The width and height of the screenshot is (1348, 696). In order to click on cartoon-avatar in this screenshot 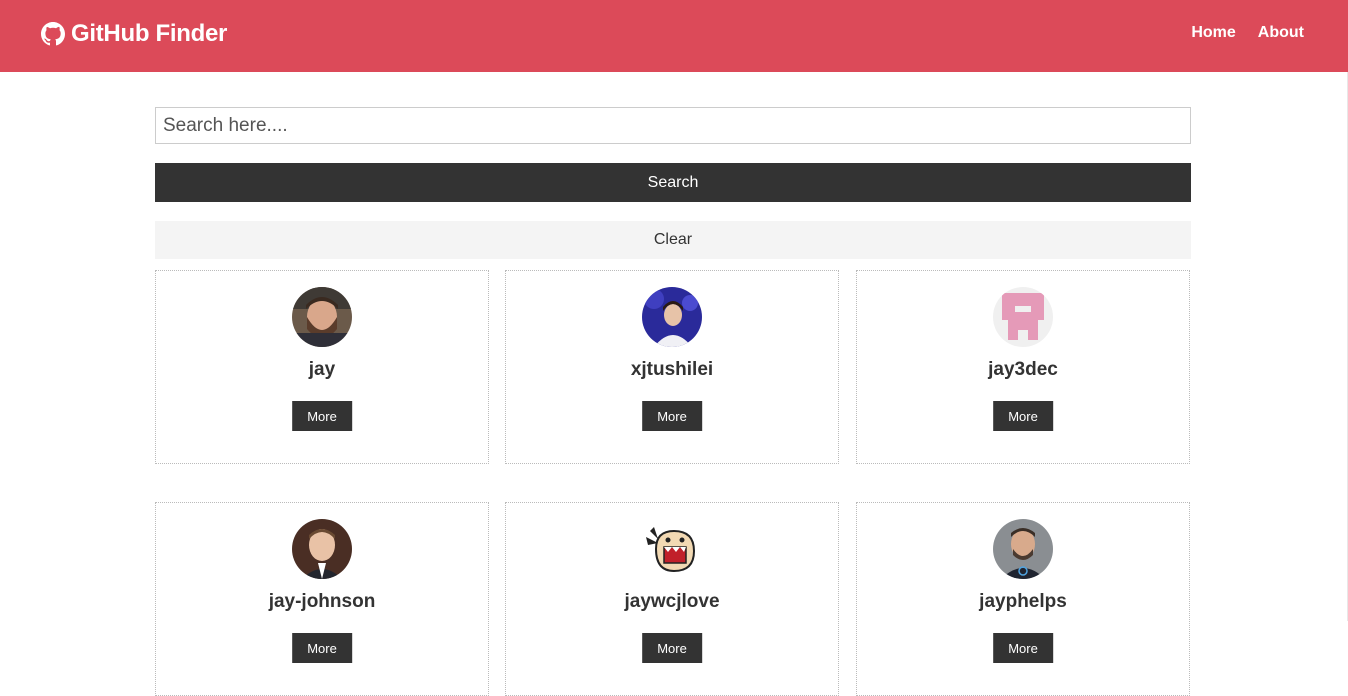, I will do `click(672, 549)`.